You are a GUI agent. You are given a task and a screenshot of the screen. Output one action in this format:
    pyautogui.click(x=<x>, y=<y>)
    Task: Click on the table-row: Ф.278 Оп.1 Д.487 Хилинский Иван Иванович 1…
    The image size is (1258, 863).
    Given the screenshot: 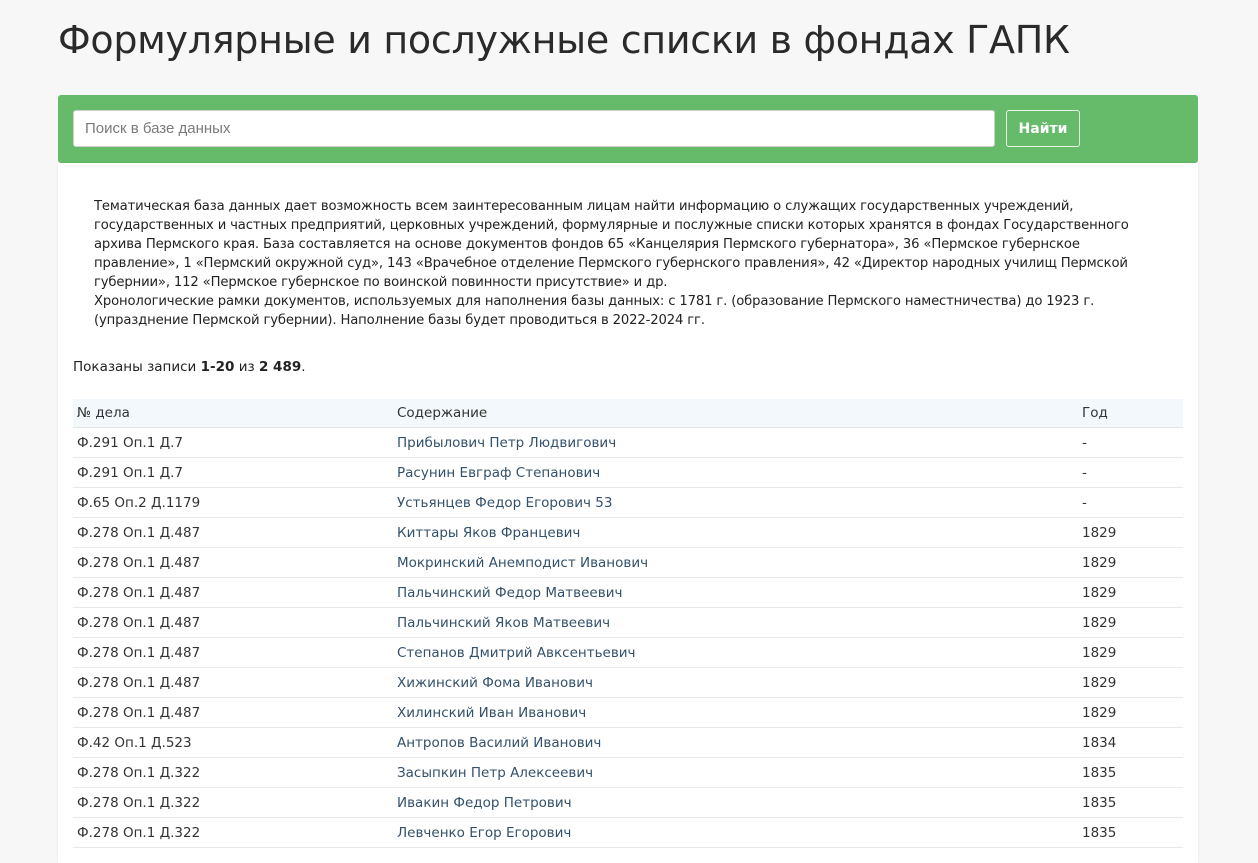 What is the action you would take?
    pyautogui.click(x=628, y=712)
    